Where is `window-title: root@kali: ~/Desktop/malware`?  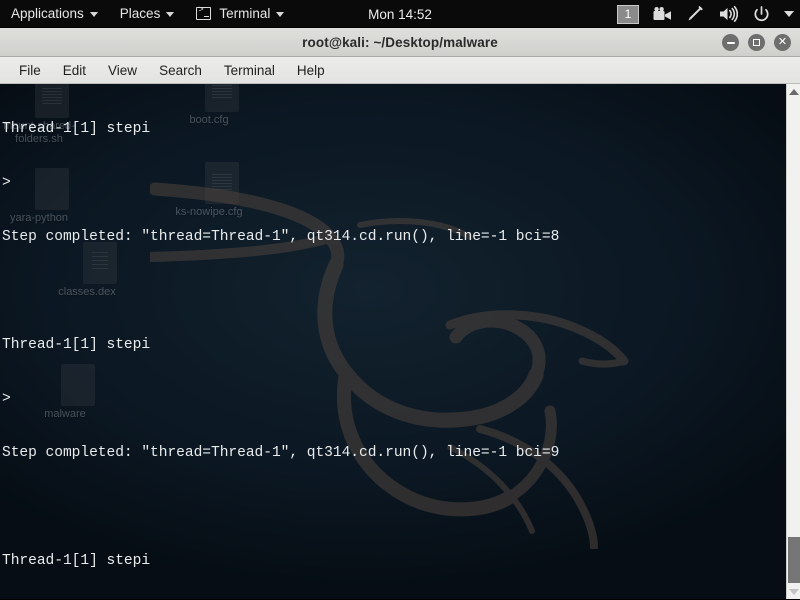 window-title: root@kali: ~/Desktop/malware is located at coordinates (400, 42).